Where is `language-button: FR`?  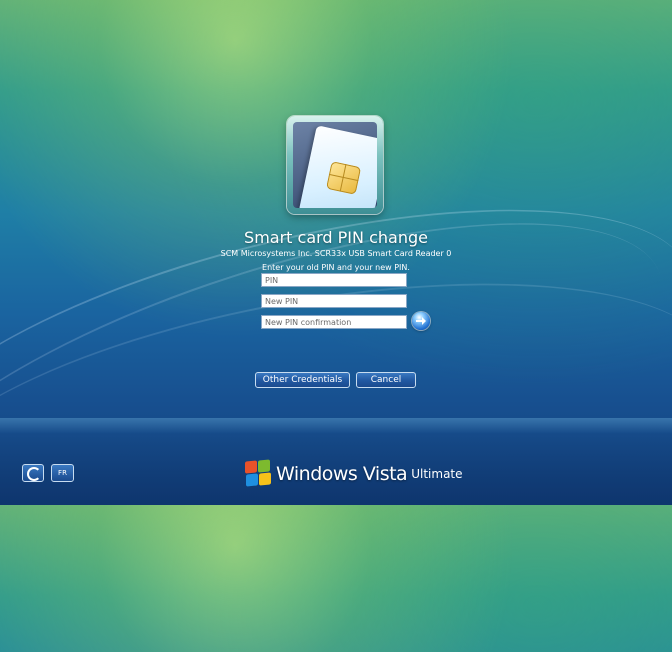
language-button: FR is located at coordinates (62, 473).